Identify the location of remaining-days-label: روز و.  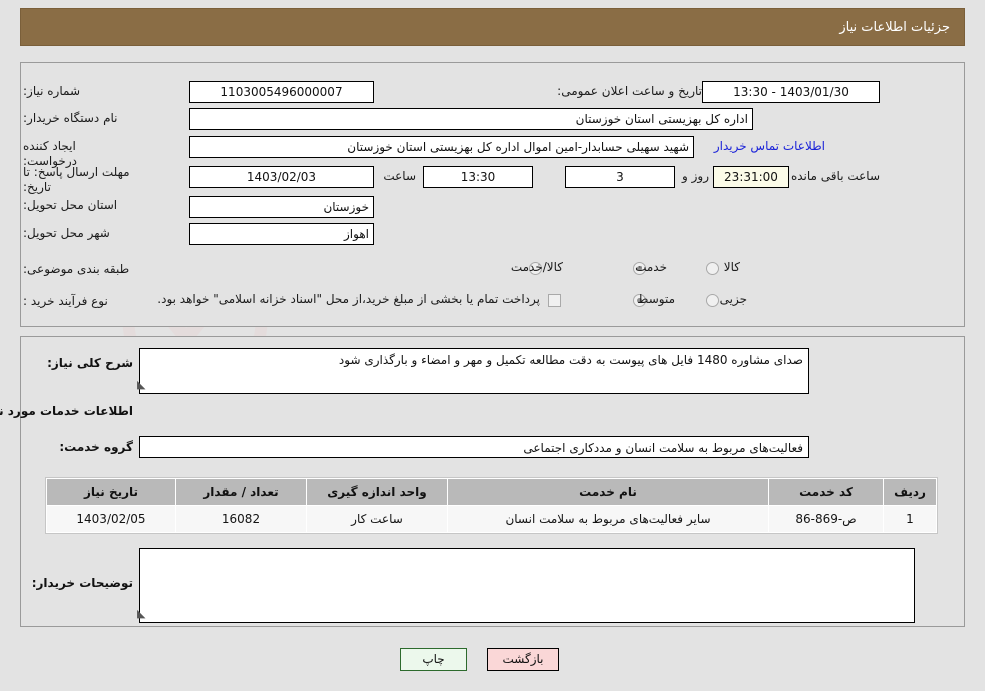
(695, 176).